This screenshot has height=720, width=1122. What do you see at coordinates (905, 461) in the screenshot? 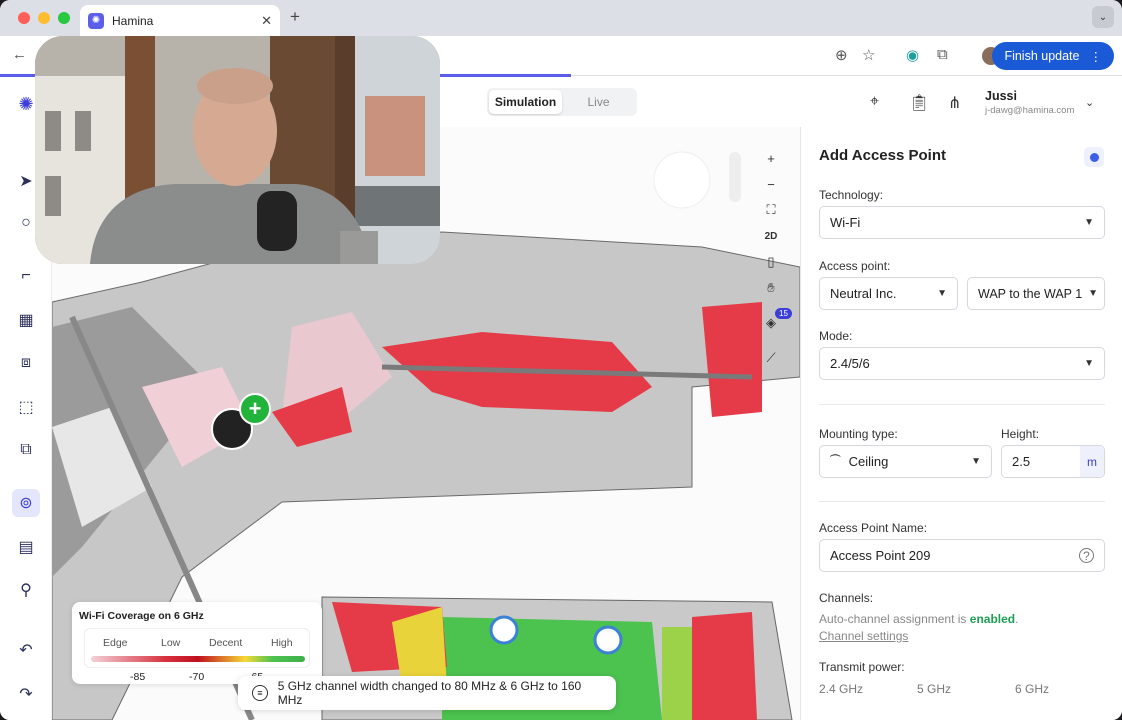
I see `mounting-type-select: ⏜ Ceiling ▼` at bounding box center [905, 461].